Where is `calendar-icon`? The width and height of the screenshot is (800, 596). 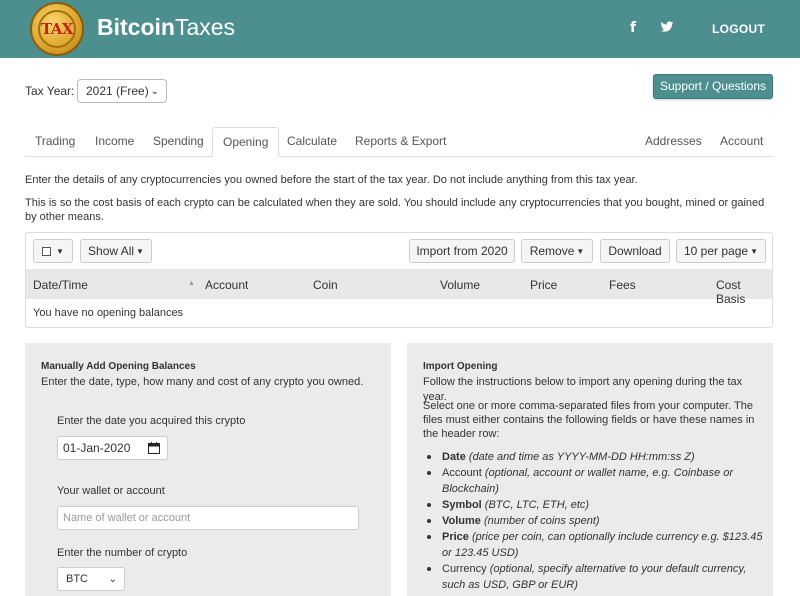
calendar-icon is located at coordinates (154, 448).